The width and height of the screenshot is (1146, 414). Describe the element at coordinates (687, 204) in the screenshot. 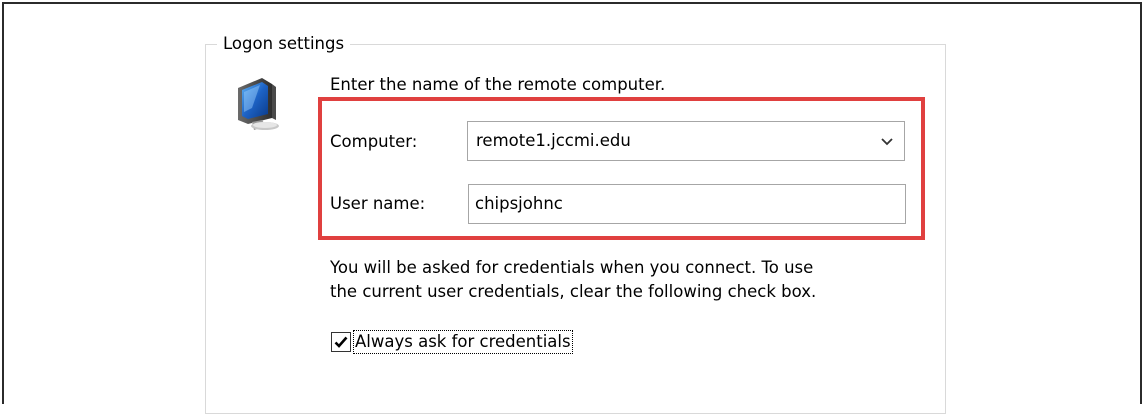

I see `username-input: chipsjohnc` at that location.